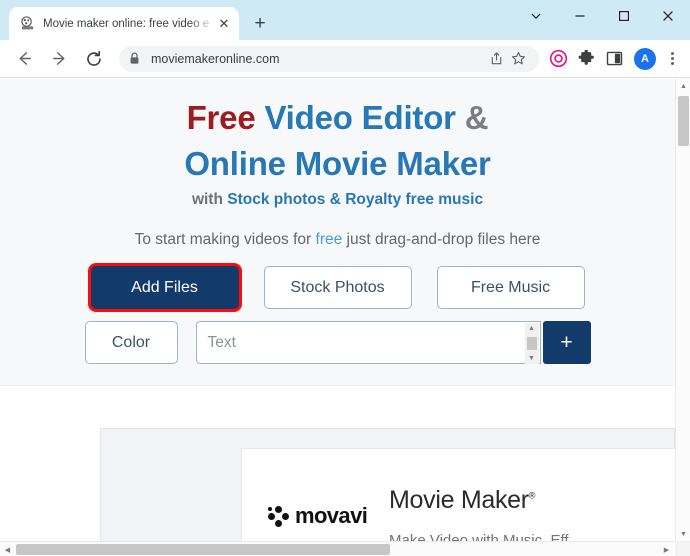  Describe the element at coordinates (329, 239) in the screenshot. I see `lead-highlight: free` at that location.